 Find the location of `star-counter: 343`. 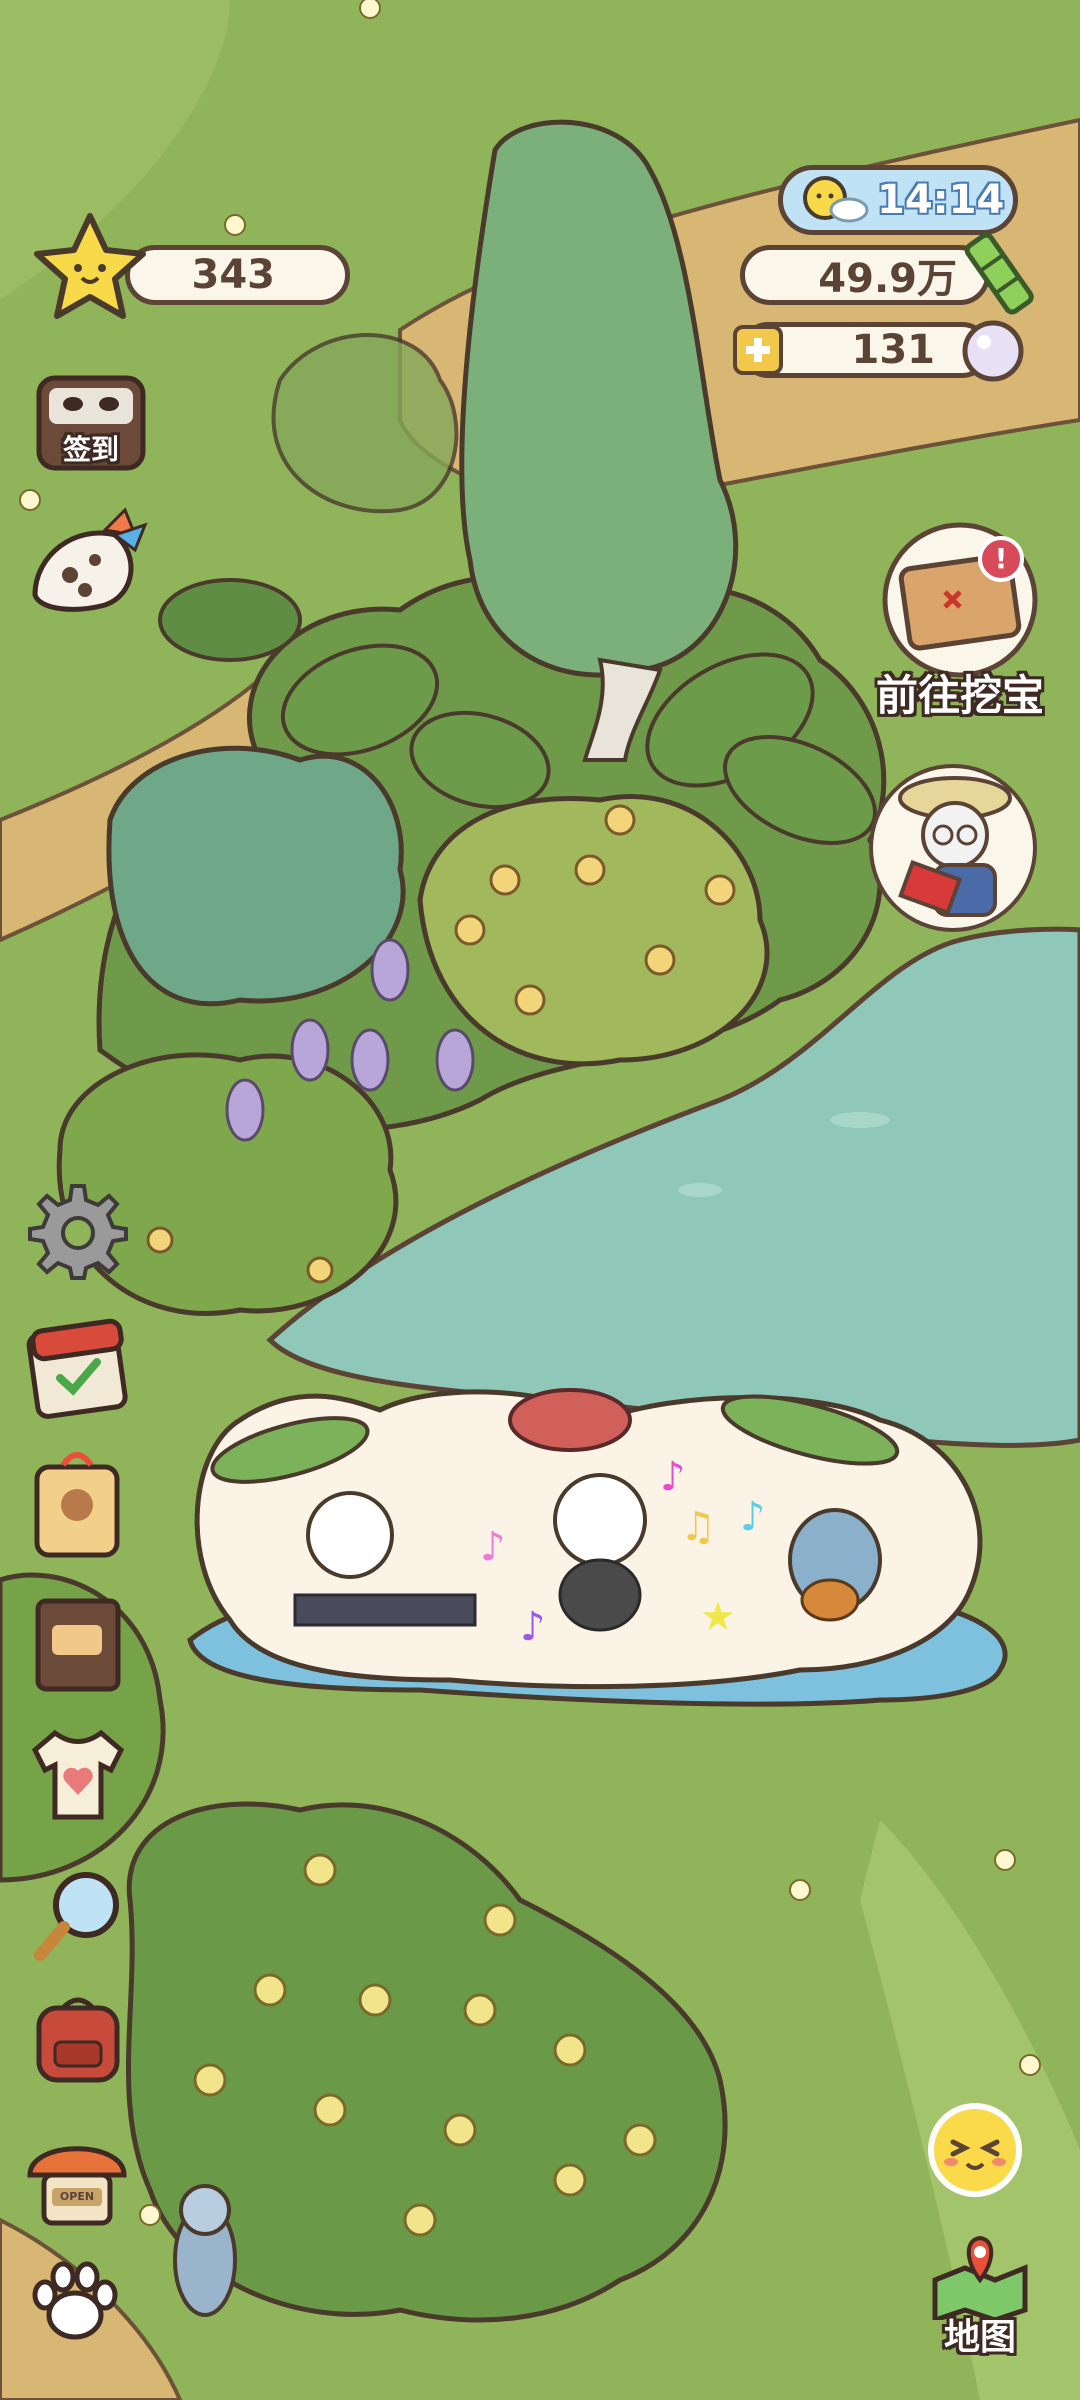

star-counter: 343 is located at coordinates (237, 275).